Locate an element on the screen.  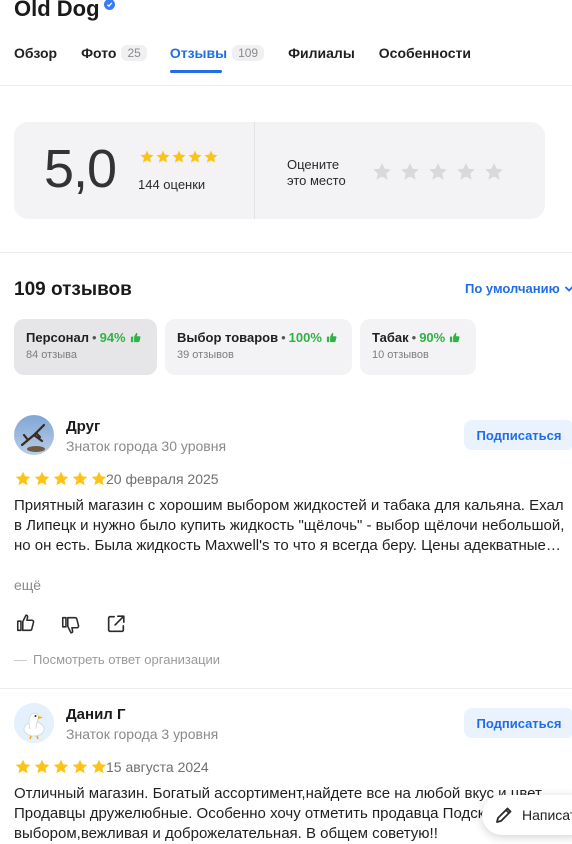
section-divider is located at coordinates (286, 252).